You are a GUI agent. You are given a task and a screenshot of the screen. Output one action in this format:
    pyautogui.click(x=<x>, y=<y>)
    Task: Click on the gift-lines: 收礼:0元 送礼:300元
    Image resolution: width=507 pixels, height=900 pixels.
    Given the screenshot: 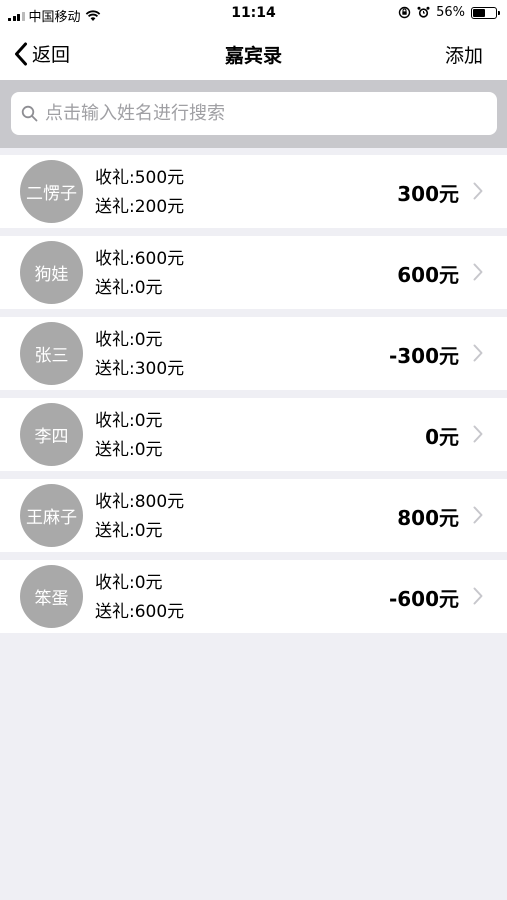 What is the action you would take?
    pyautogui.click(x=139, y=355)
    